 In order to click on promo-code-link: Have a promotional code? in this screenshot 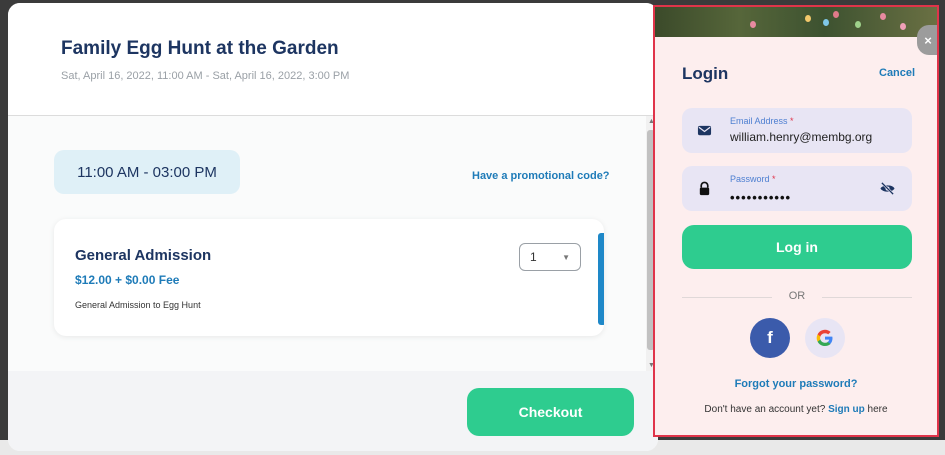, I will do `click(541, 176)`.